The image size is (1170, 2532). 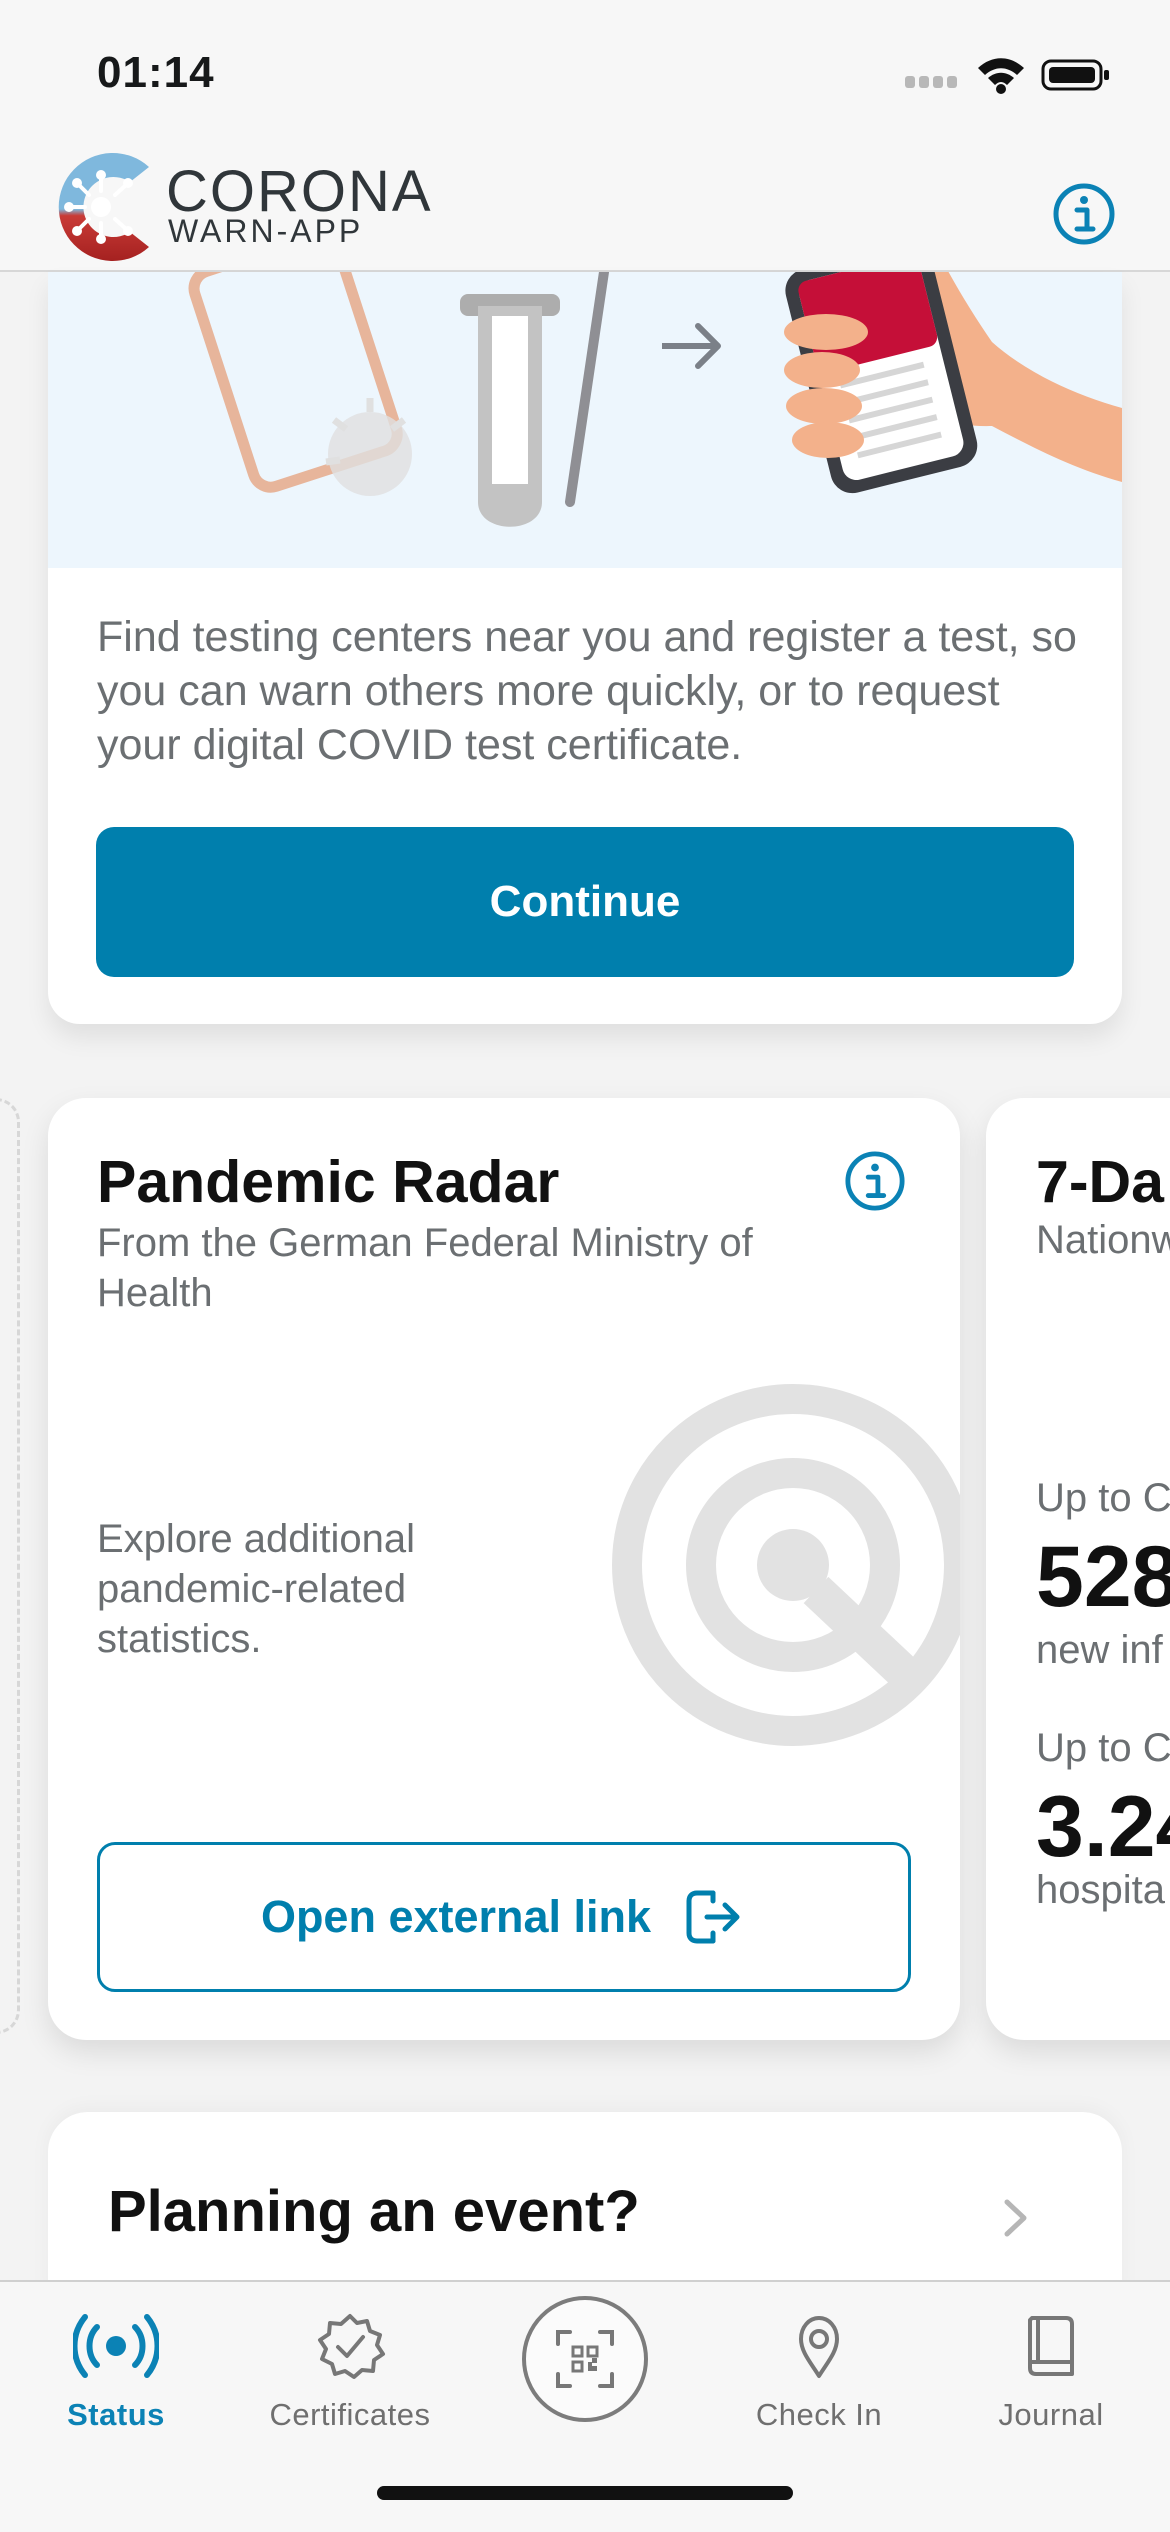 What do you see at coordinates (1001, 76) in the screenshot?
I see `wifi-icon` at bounding box center [1001, 76].